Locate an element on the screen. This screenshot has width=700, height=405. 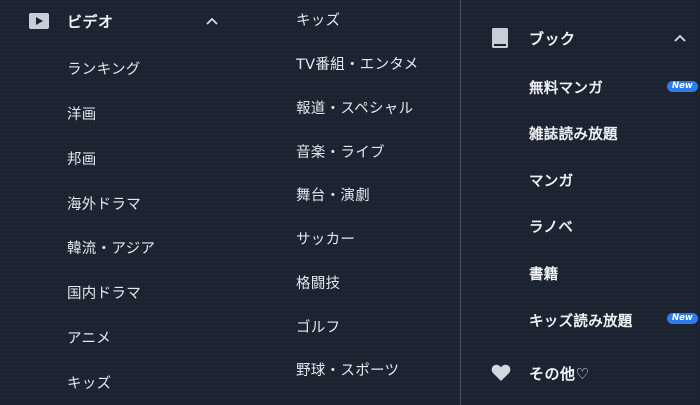
section-header-other: その他♡ is located at coordinates (540, 373).